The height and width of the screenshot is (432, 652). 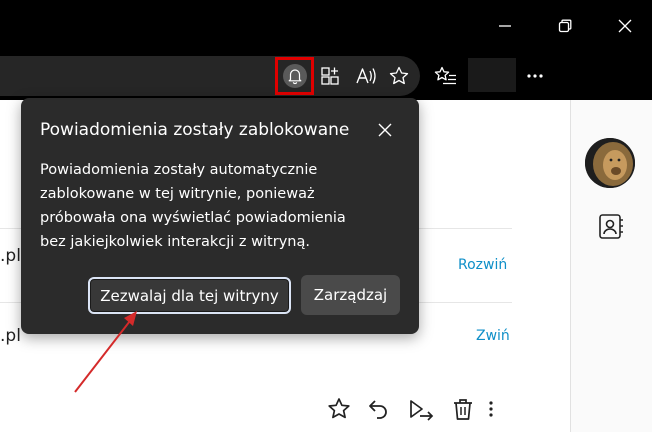 I want to click on popup-message-line: Powiadomienia zostały automatycznie, so click(x=179, y=170).